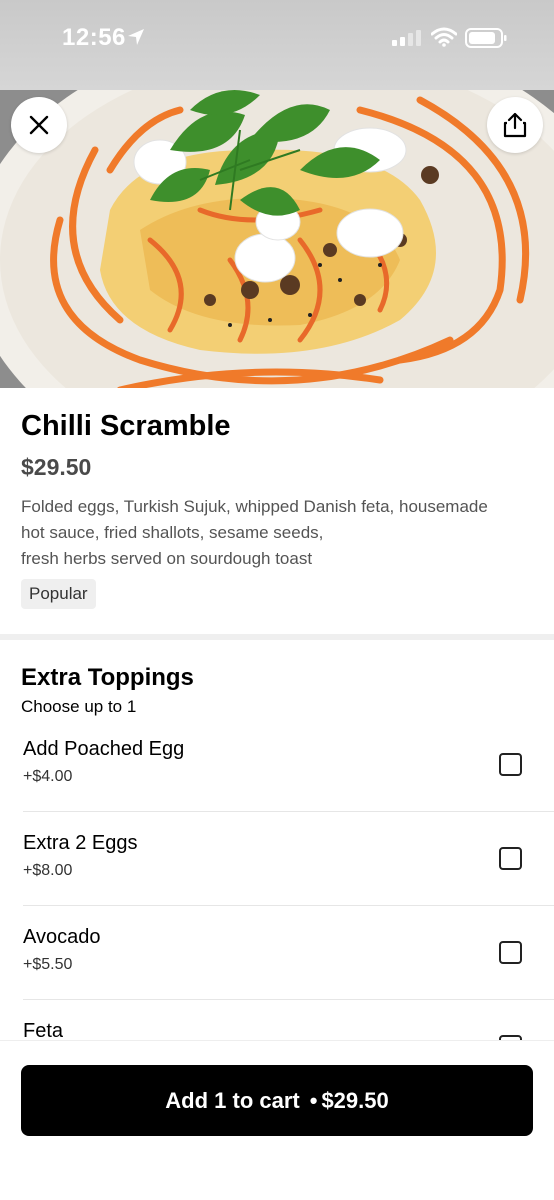  What do you see at coordinates (355, 1100) in the screenshot?
I see `cart-button-price: $29.50` at bounding box center [355, 1100].